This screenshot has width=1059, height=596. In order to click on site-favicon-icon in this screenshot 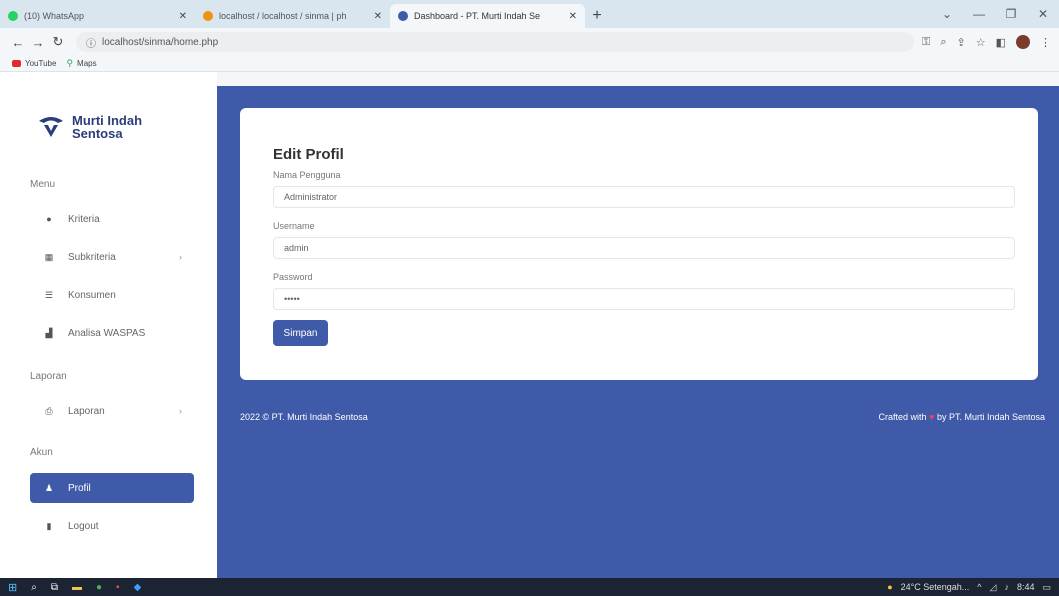, I will do `click(403, 16)`.